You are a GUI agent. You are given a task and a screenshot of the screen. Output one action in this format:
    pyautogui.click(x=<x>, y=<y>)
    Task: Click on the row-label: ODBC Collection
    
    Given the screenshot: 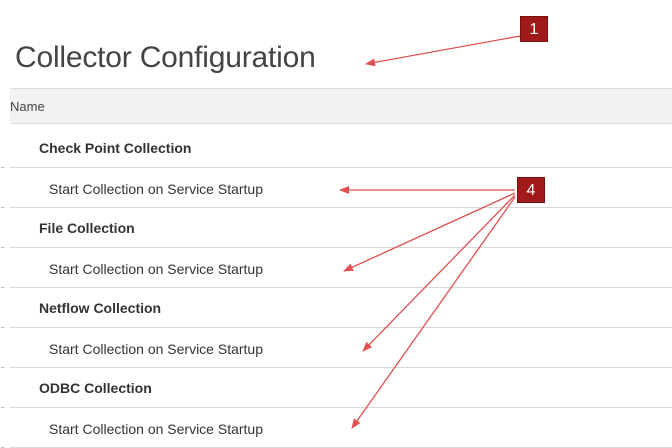 What is the action you would take?
    pyautogui.click(x=95, y=388)
    